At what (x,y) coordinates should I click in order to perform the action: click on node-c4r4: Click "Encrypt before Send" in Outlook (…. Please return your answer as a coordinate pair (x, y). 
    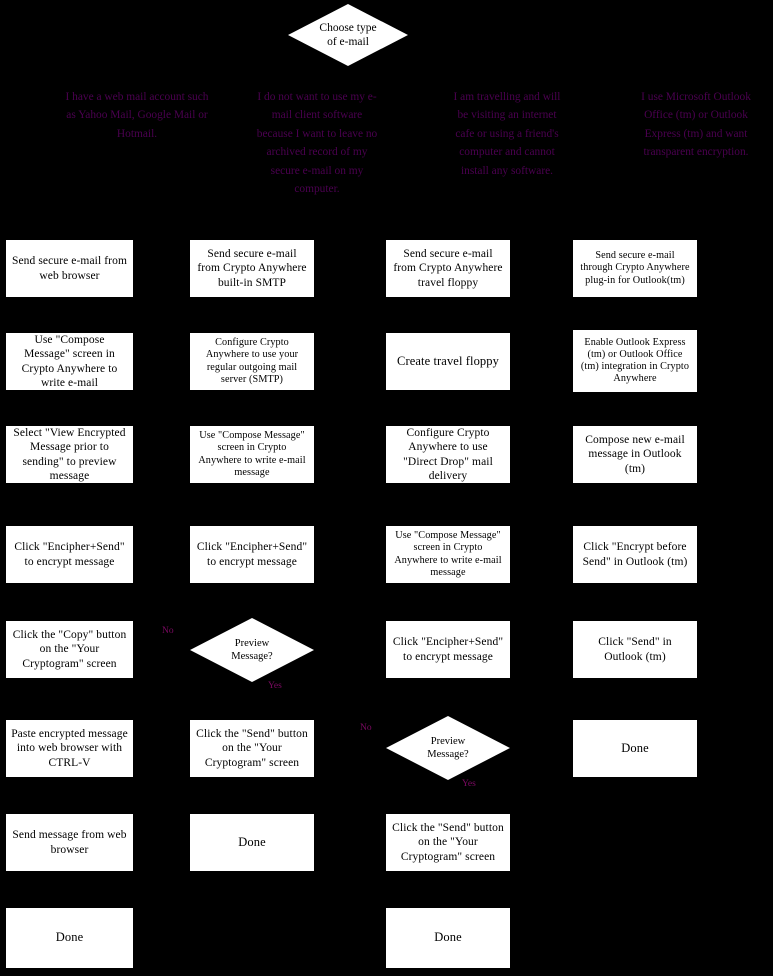
    Looking at the image, I should click on (635, 554).